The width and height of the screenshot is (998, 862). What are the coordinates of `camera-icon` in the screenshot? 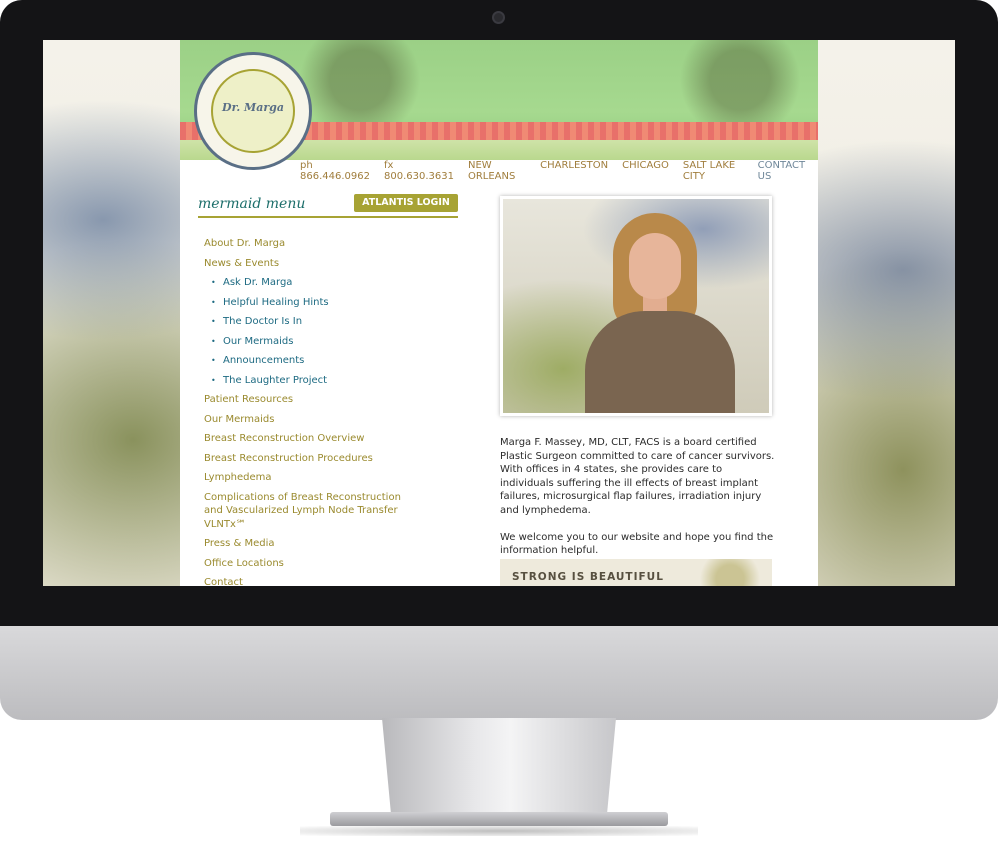 It's located at (498, 17).